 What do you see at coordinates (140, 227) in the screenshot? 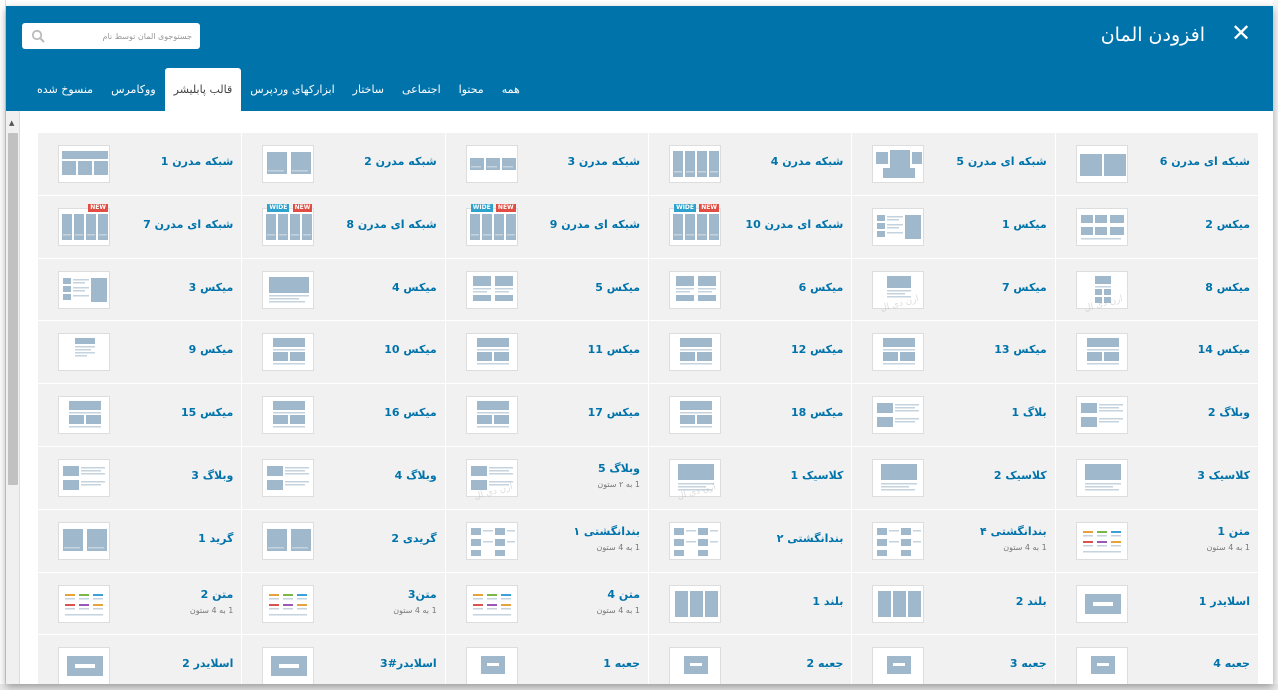
I see `element-card: شبکه ای مدرن 7 NEW` at bounding box center [140, 227].